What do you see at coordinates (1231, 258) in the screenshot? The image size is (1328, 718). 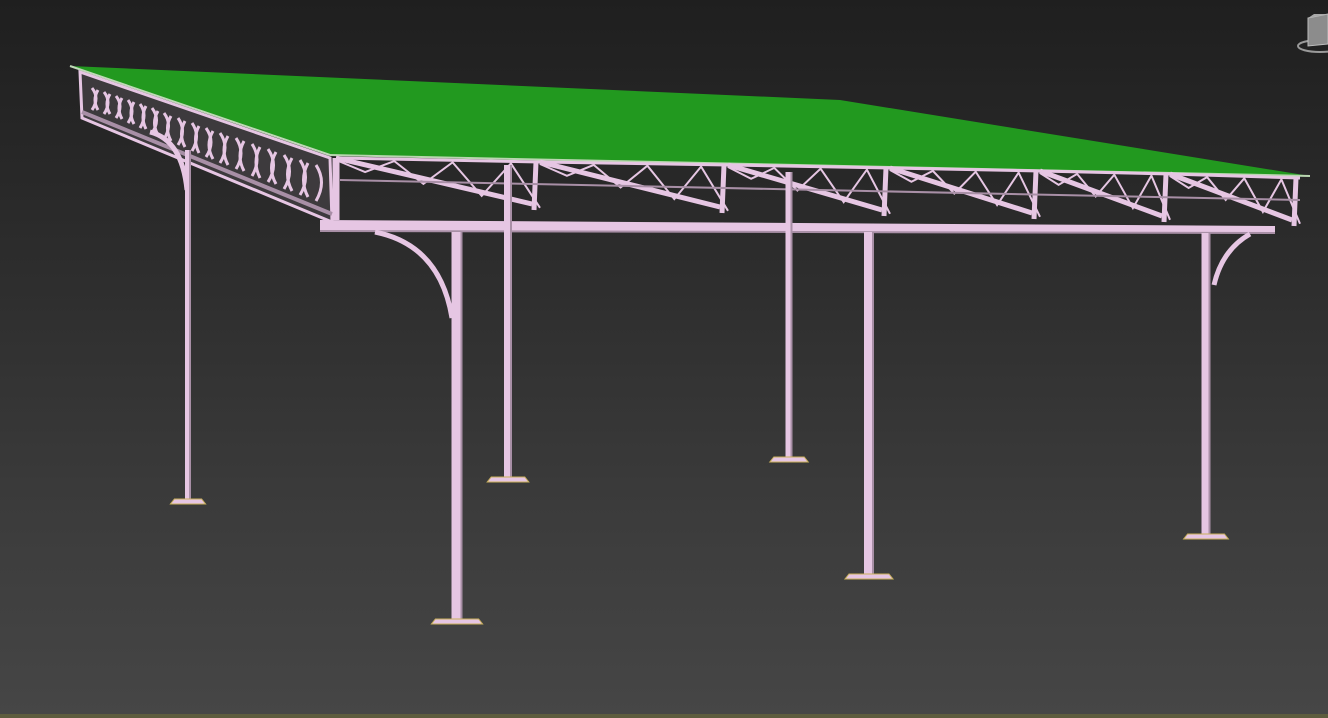 I see `knee-brace-front-right` at bounding box center [1231, 258].